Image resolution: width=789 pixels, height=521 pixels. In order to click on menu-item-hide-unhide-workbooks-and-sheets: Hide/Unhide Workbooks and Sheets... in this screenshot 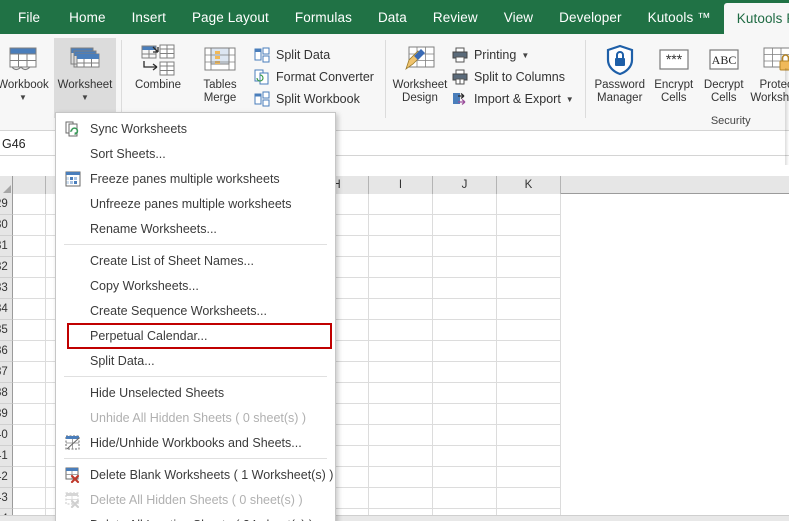, I will do `click(195, 442)`.